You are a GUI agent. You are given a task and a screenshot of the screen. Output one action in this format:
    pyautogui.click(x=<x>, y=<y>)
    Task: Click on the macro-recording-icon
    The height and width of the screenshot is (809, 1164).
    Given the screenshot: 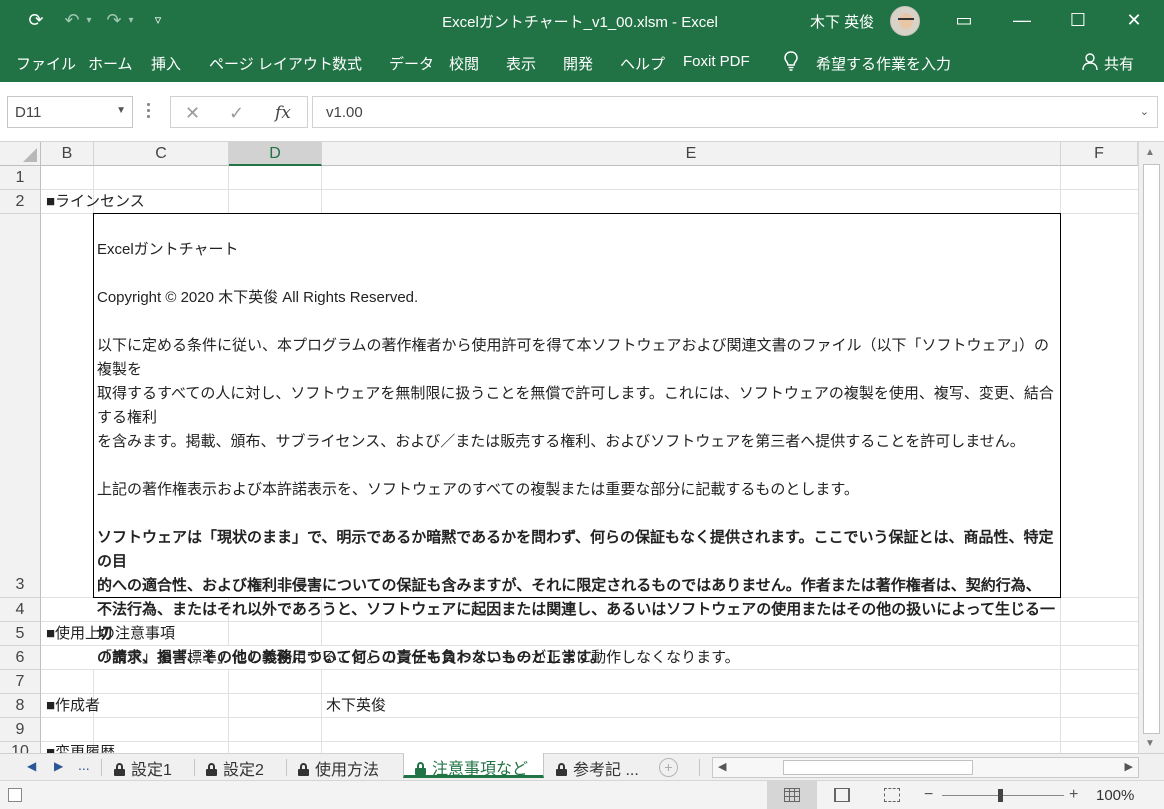 What is the action you would take?
    pyautogui.click(x=15, y=795)
    